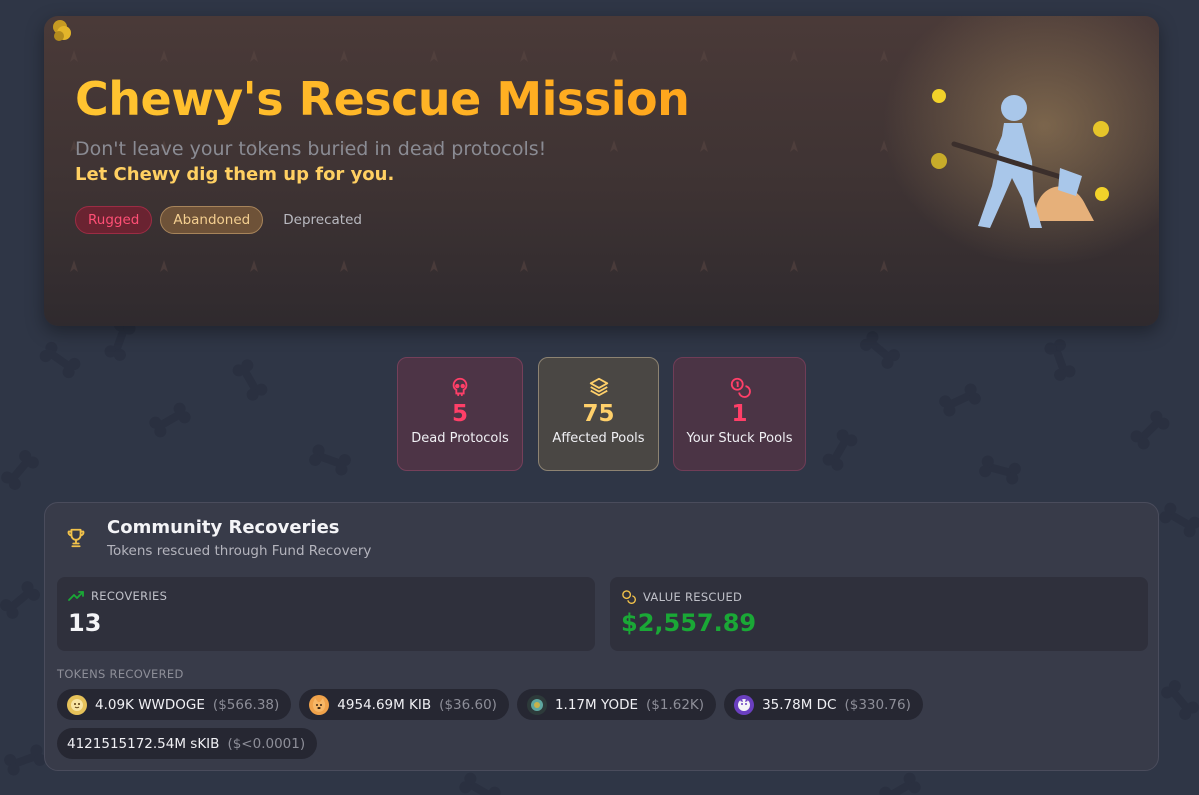 This screenshot has height=795, width=1199. Describe the element at coordinates (322, 220) in the screenshot. I see `tag-deprecated: Deprecated` at that location.